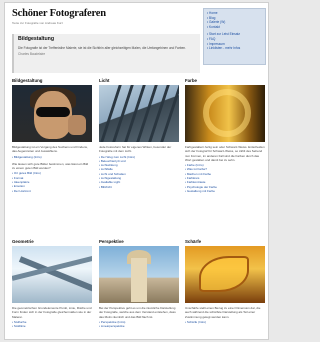 The width and height of the screenshot is (320, 342). What do you see at coordinates (104, 80) in the screenshot?
I see `card-title: Licht` at bounding box center [104, 80].